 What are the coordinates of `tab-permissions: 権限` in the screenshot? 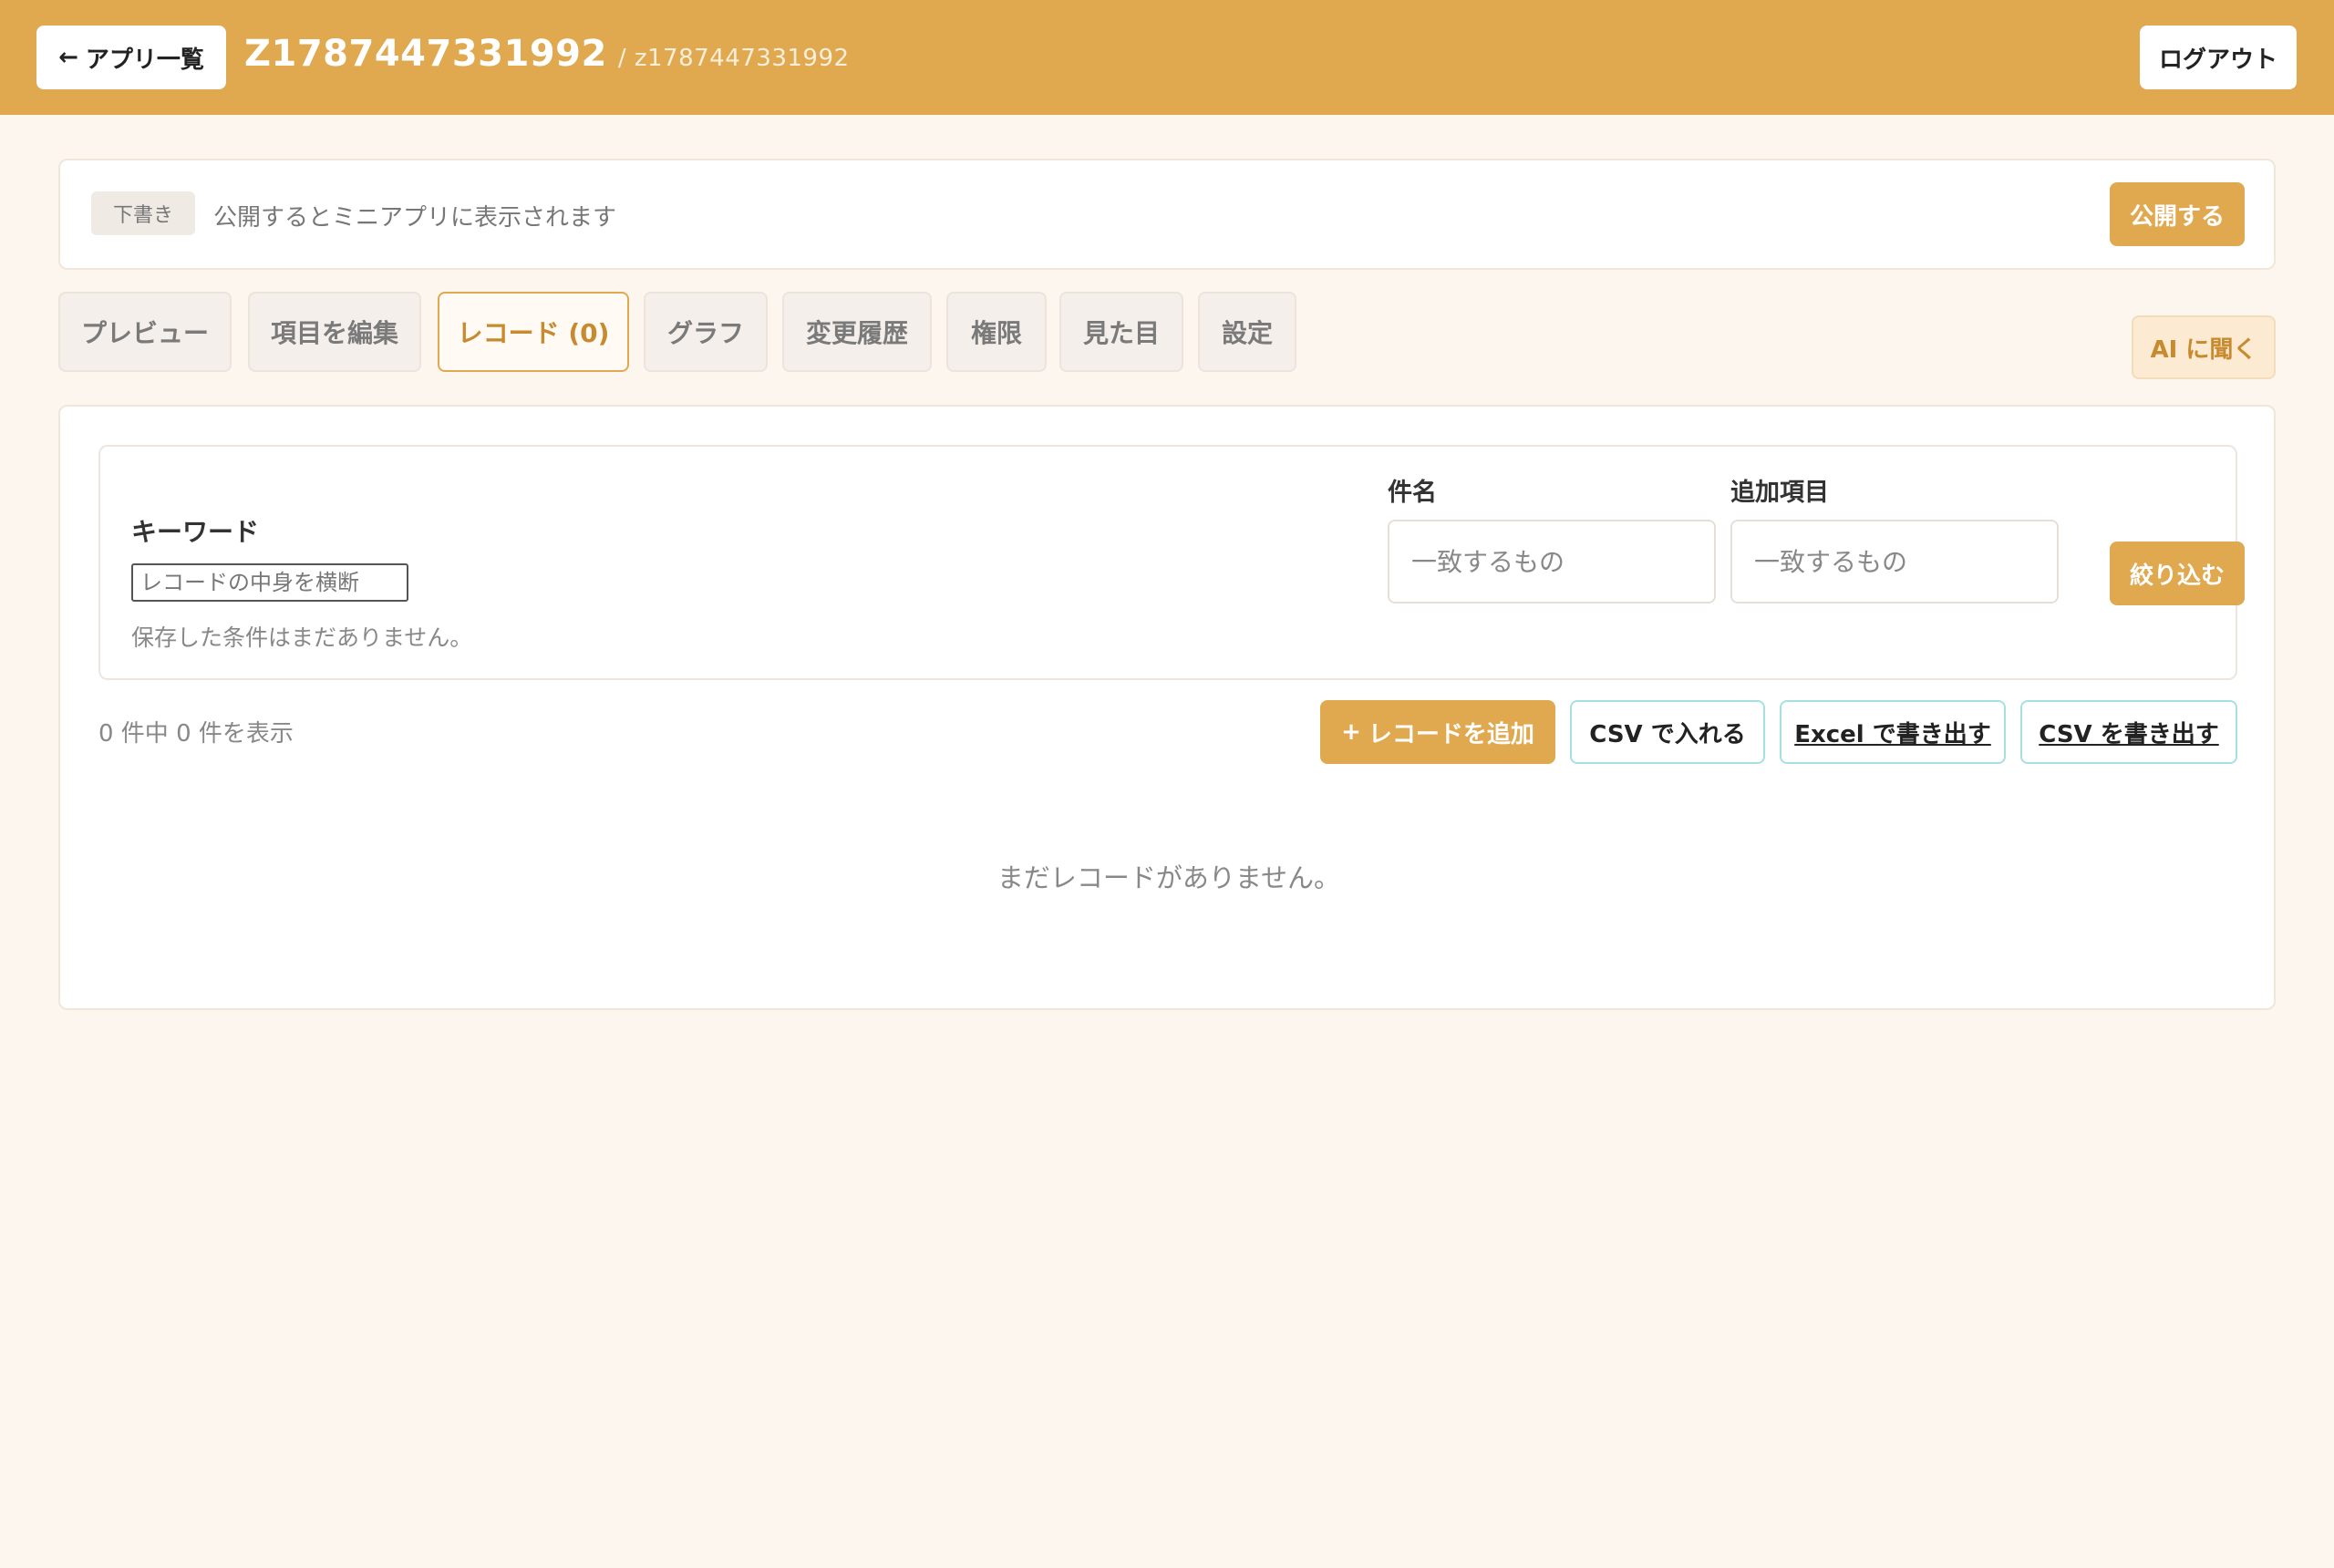 It's located at (997, 332).